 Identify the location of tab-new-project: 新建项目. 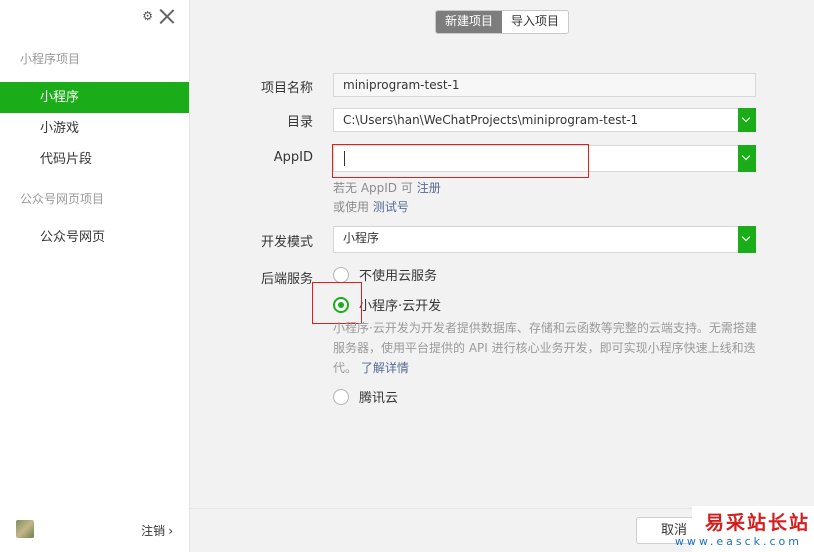
(469, 22).